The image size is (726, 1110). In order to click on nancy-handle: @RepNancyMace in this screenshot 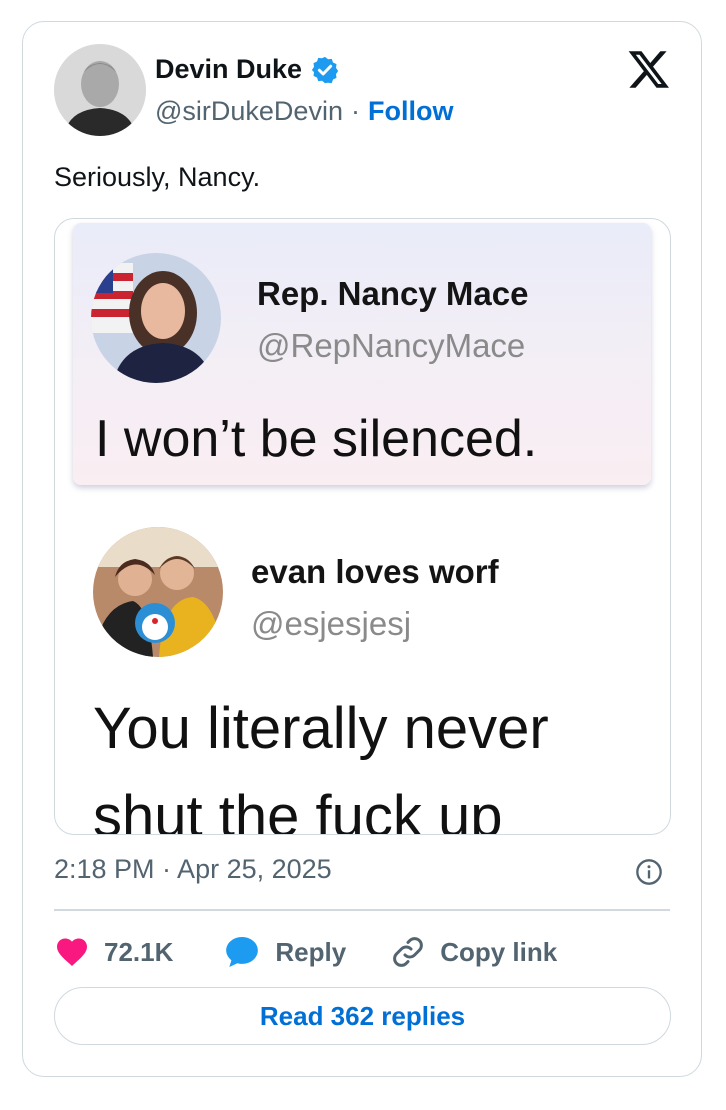, I will do `click(391, 345)`.